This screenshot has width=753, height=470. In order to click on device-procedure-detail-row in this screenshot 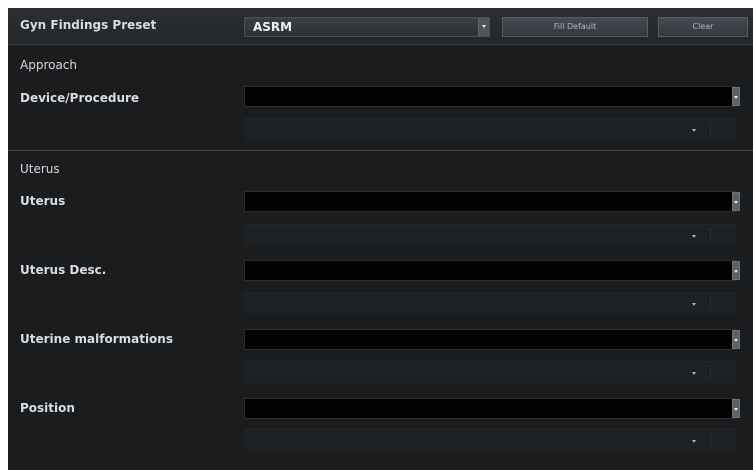, I will do `click(490, 129)`.